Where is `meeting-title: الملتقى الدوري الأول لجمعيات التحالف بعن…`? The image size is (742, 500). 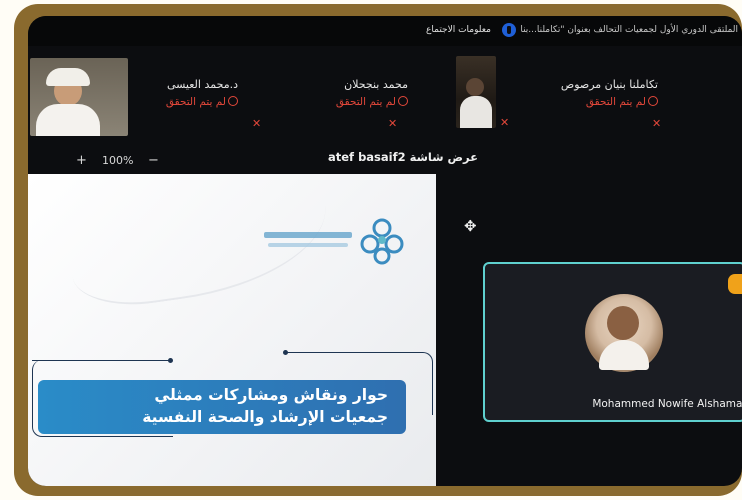 meeting-title: الملتقى الدوري الأول لجمعيات التحالف بعن… is located at coordinates (629, 30).